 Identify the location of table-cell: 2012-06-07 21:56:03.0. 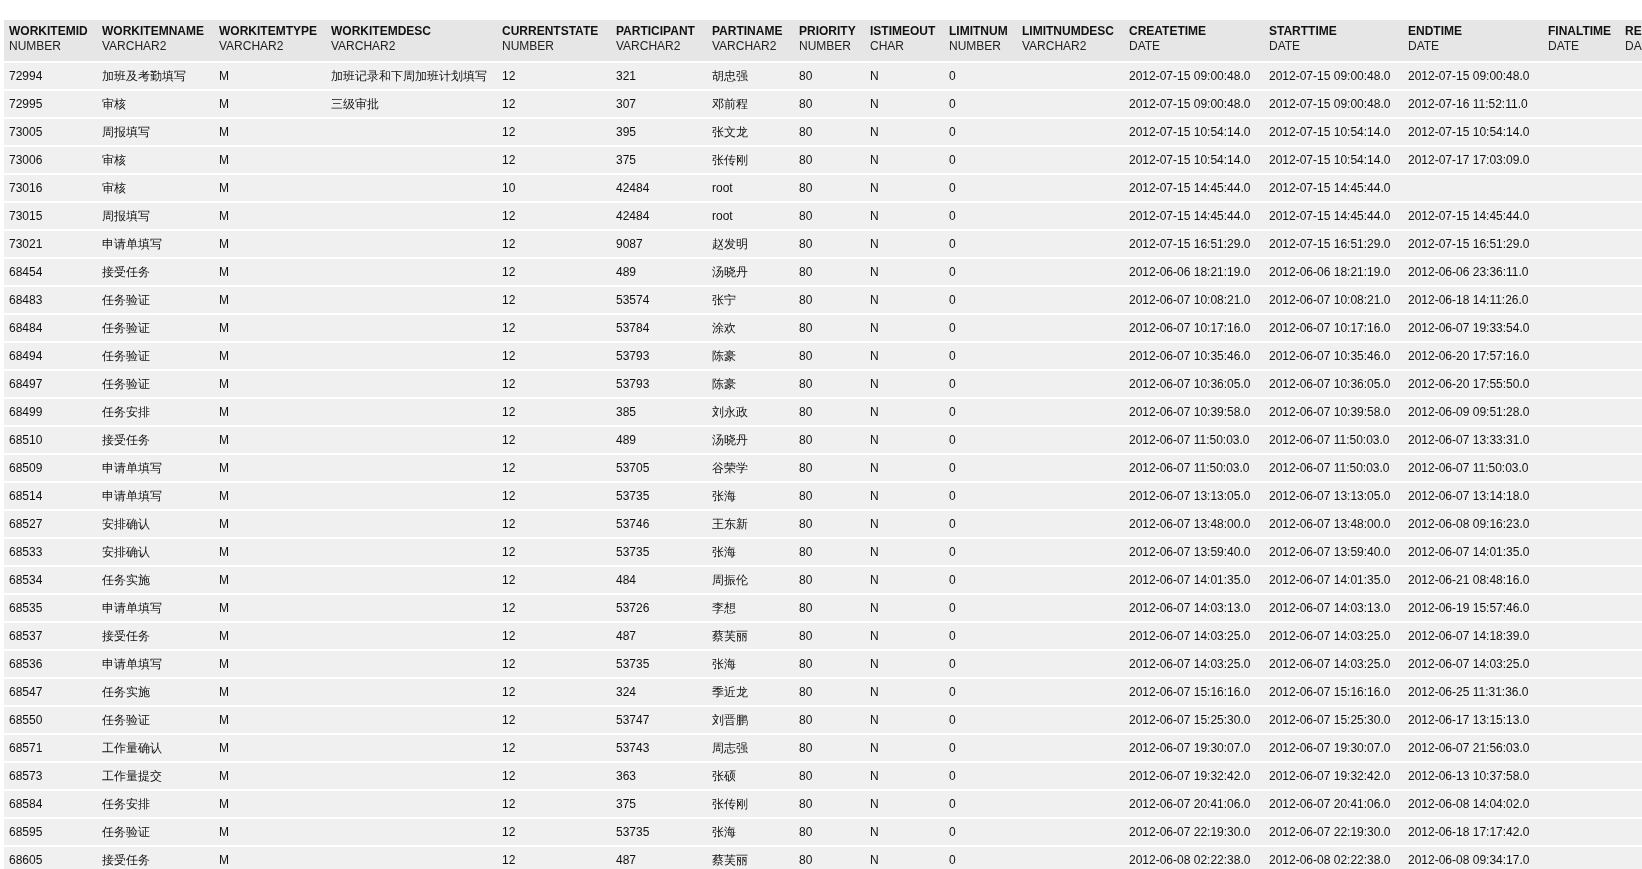
(1469, 748).